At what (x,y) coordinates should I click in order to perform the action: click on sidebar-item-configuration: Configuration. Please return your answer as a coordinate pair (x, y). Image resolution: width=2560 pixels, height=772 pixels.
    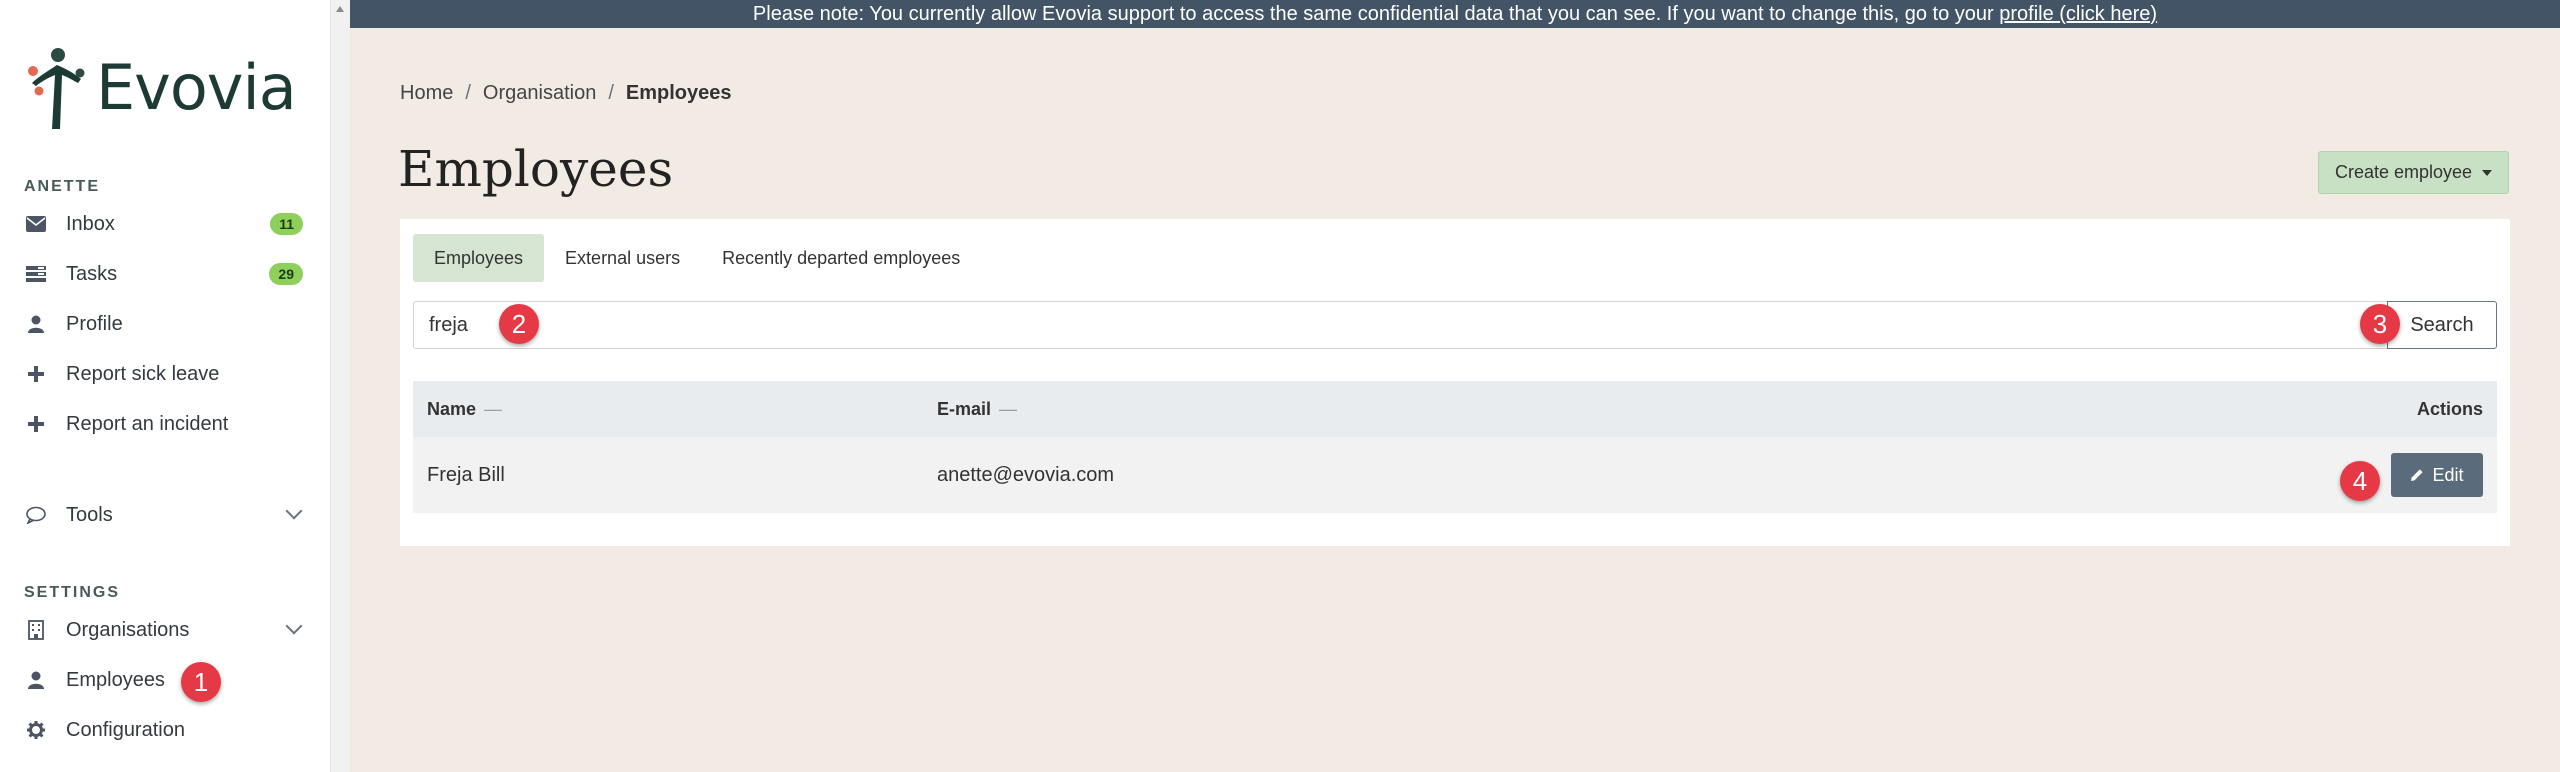
    Looking at the image, I should click on (165, 730).